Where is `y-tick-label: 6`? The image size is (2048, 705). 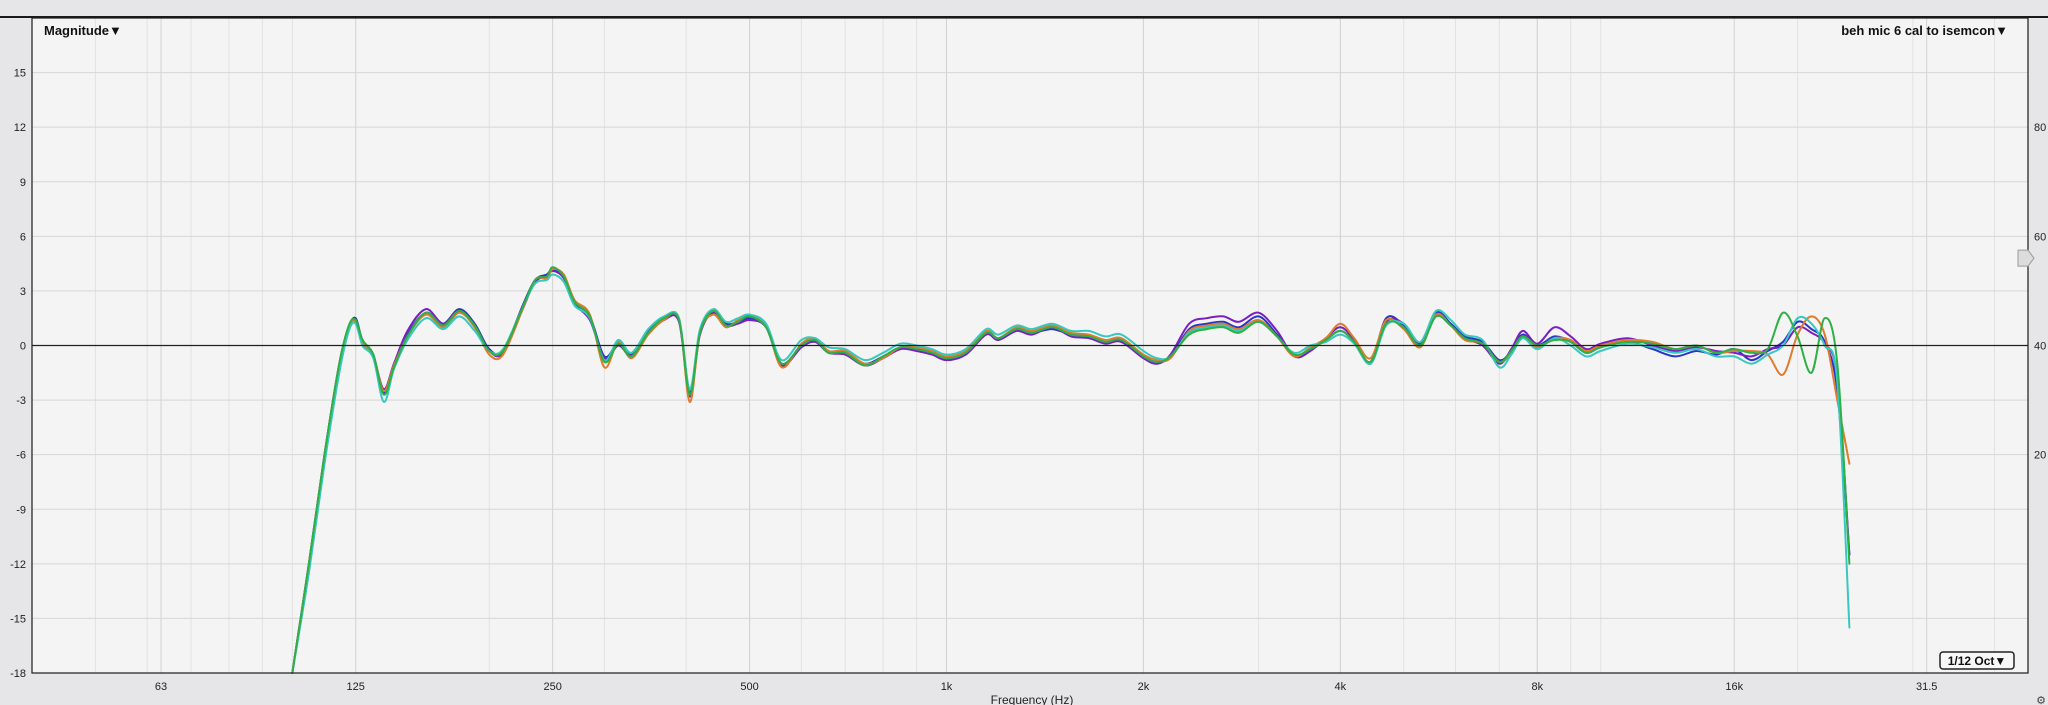 y-tick-label: 6 is located at coordinates (23, 237).